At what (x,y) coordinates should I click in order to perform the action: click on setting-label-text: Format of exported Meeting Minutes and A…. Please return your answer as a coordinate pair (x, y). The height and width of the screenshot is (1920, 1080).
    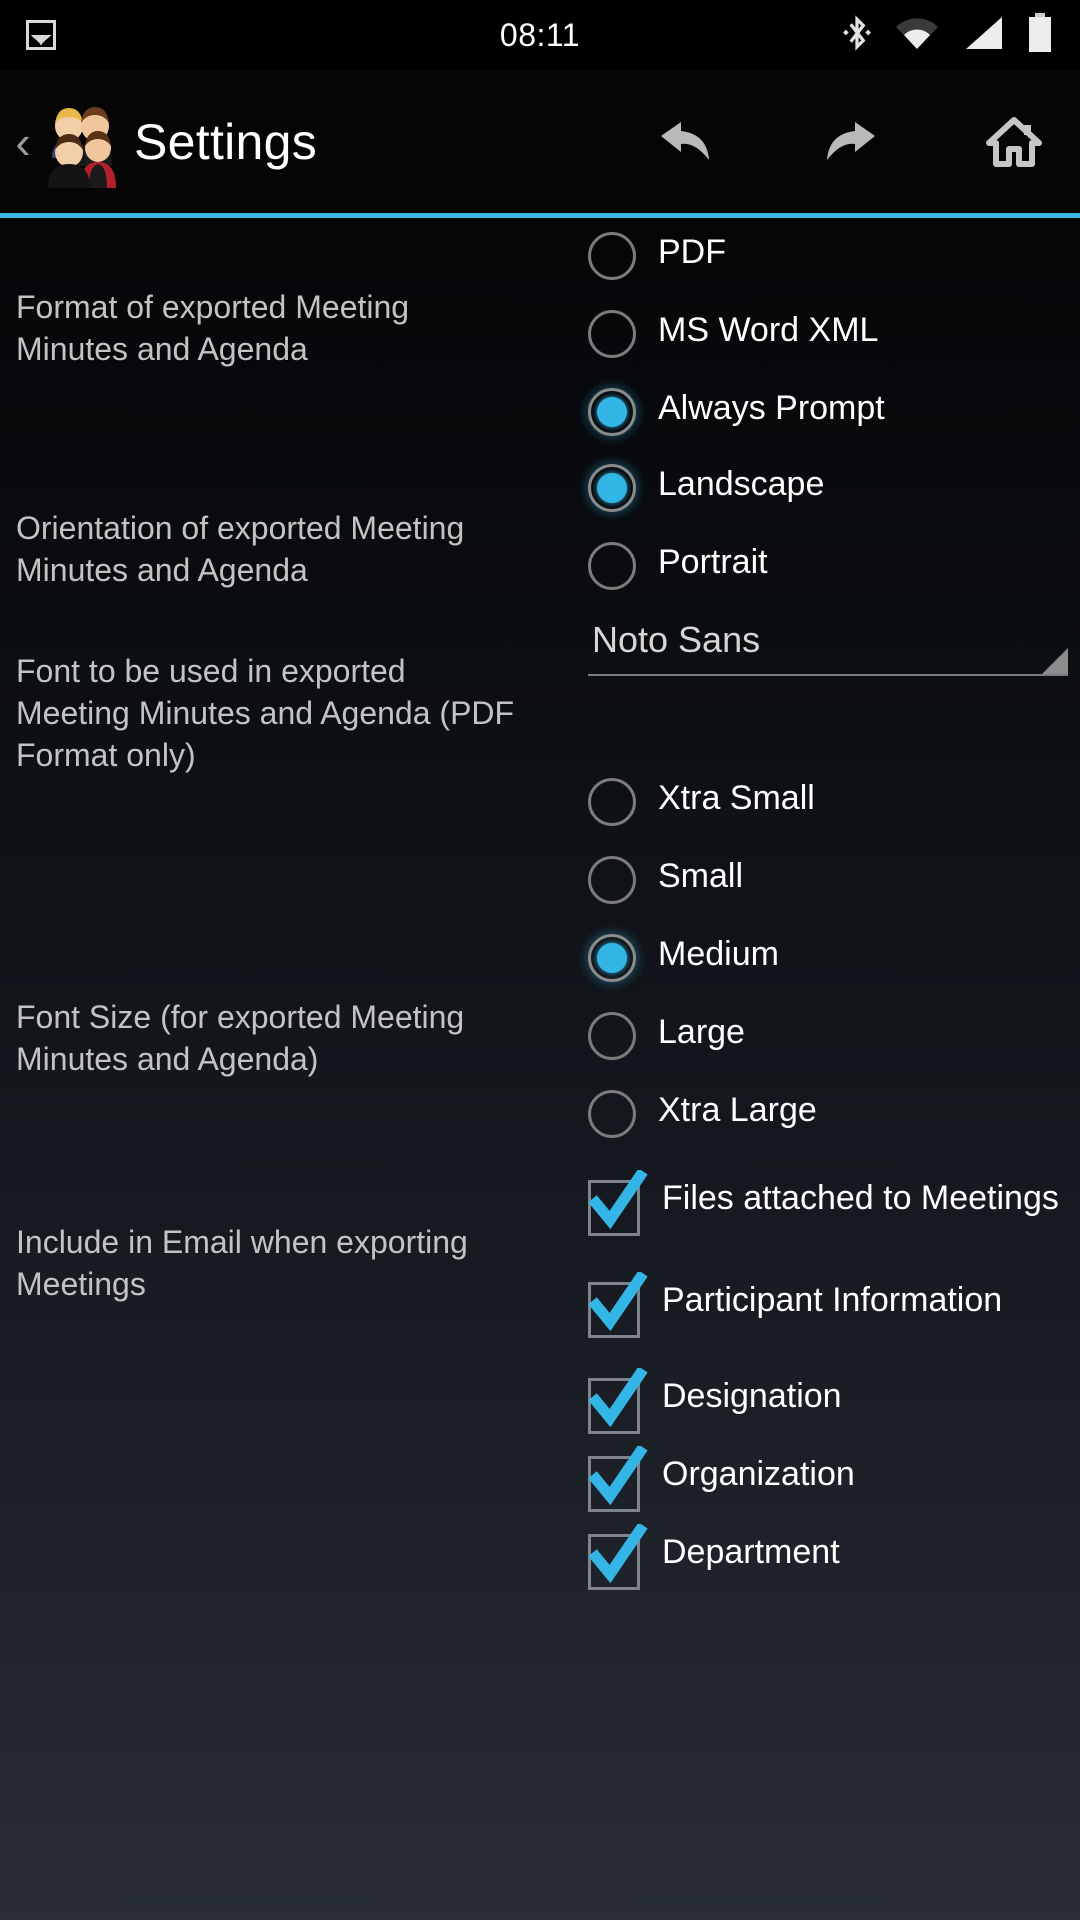
    Looking at the image, I should click on (213, 328).